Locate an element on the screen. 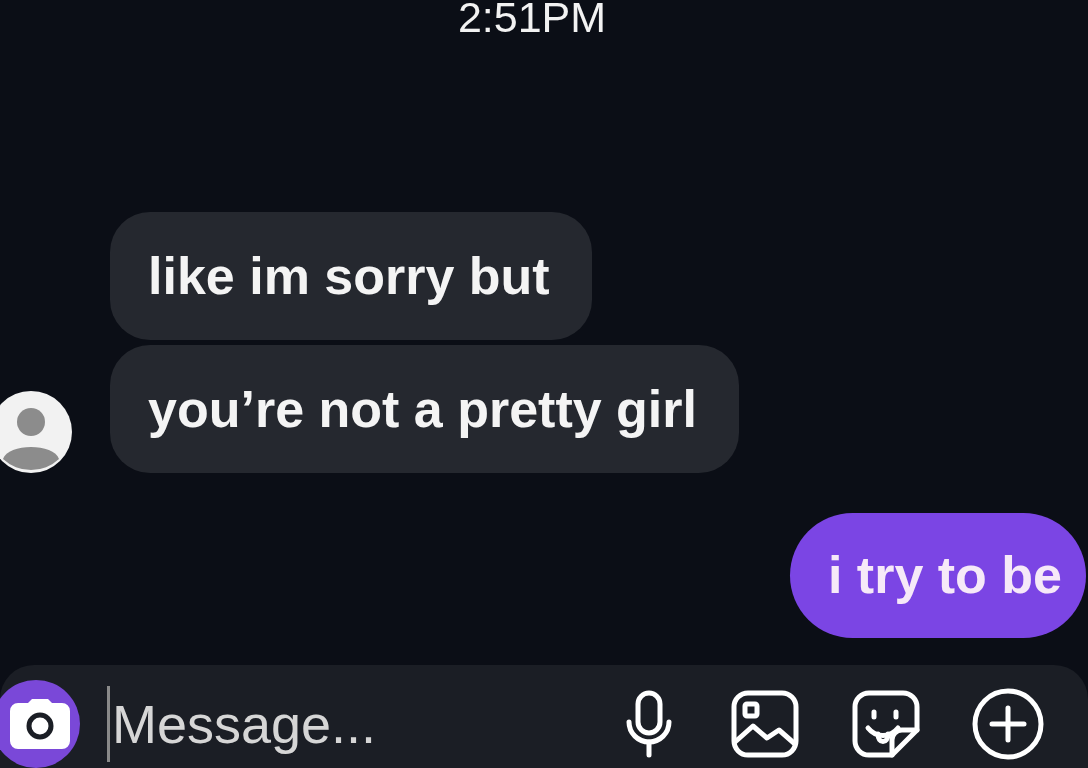 This screenshot has height=768, width=1088. sticker-icon is located at coordinates (886, 723).